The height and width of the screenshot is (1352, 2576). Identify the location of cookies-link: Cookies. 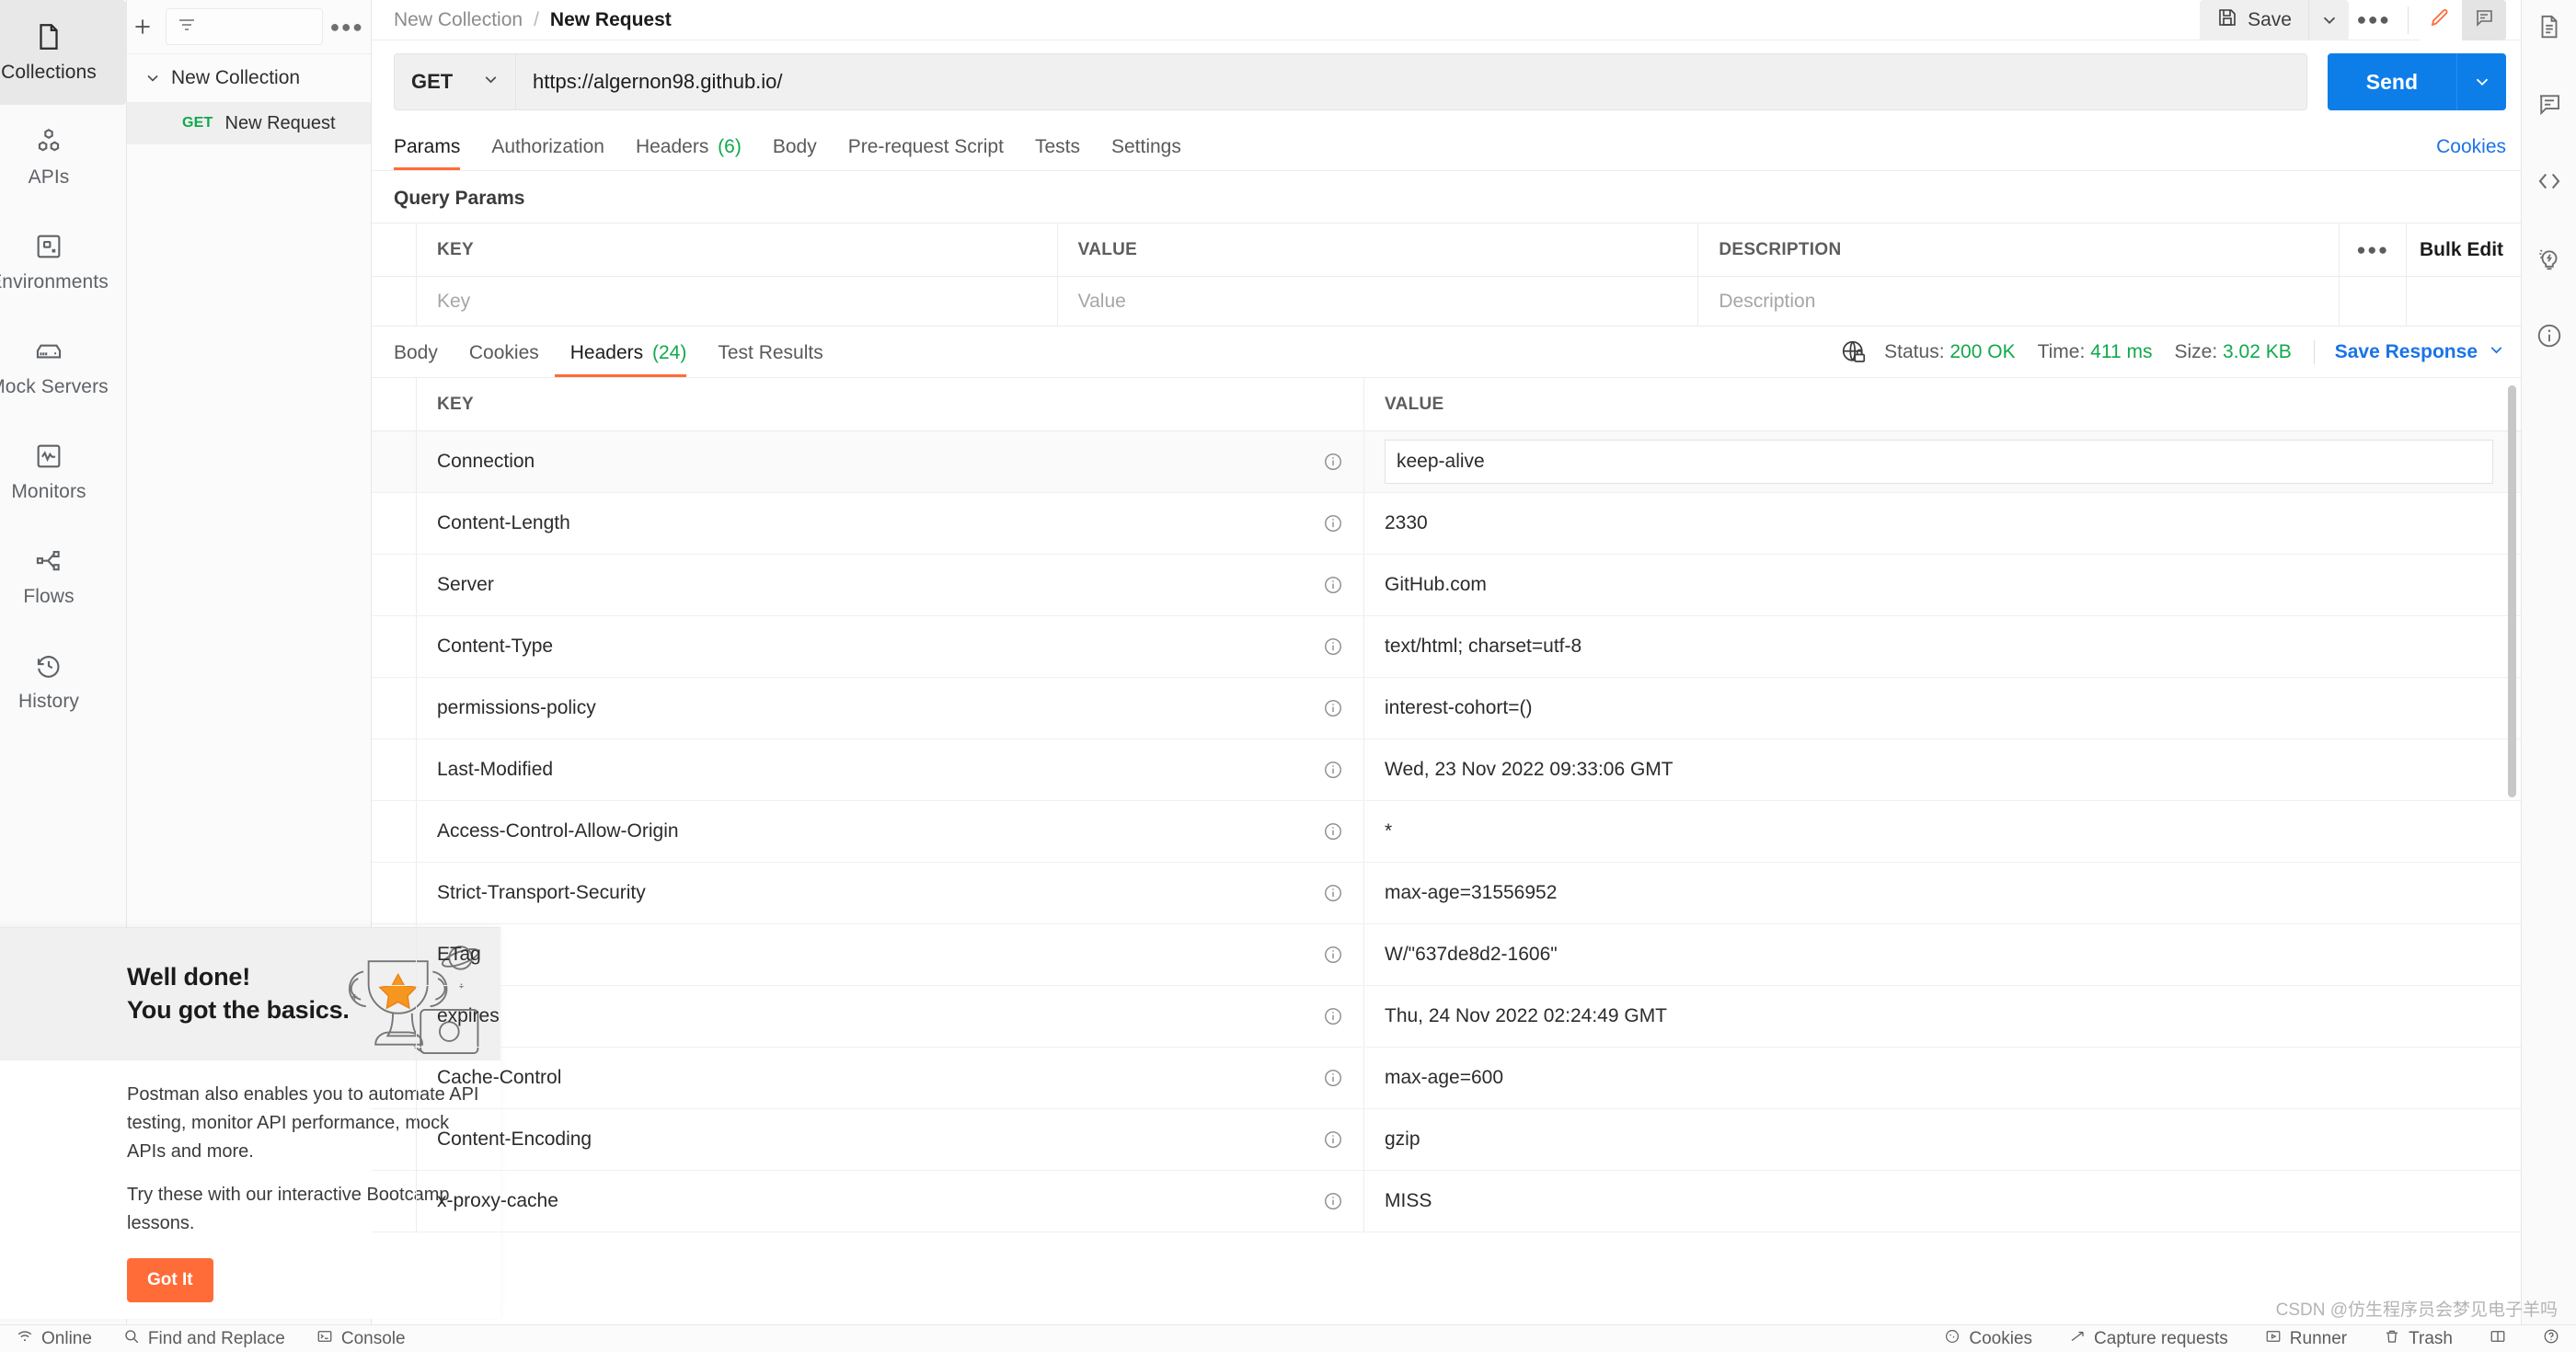
(2471, 153).